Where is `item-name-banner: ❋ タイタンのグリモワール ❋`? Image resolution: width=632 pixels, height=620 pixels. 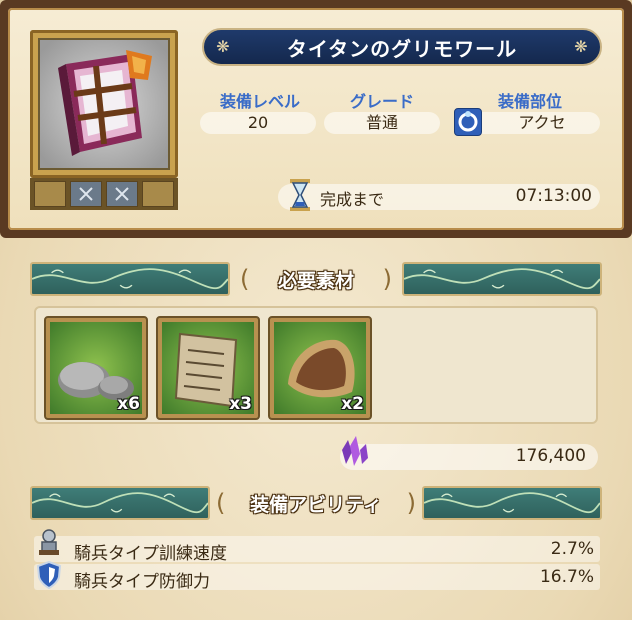 item-name-banner: ❋ タイタンのグリモワール ❋ is located at coordinates (402, 47).